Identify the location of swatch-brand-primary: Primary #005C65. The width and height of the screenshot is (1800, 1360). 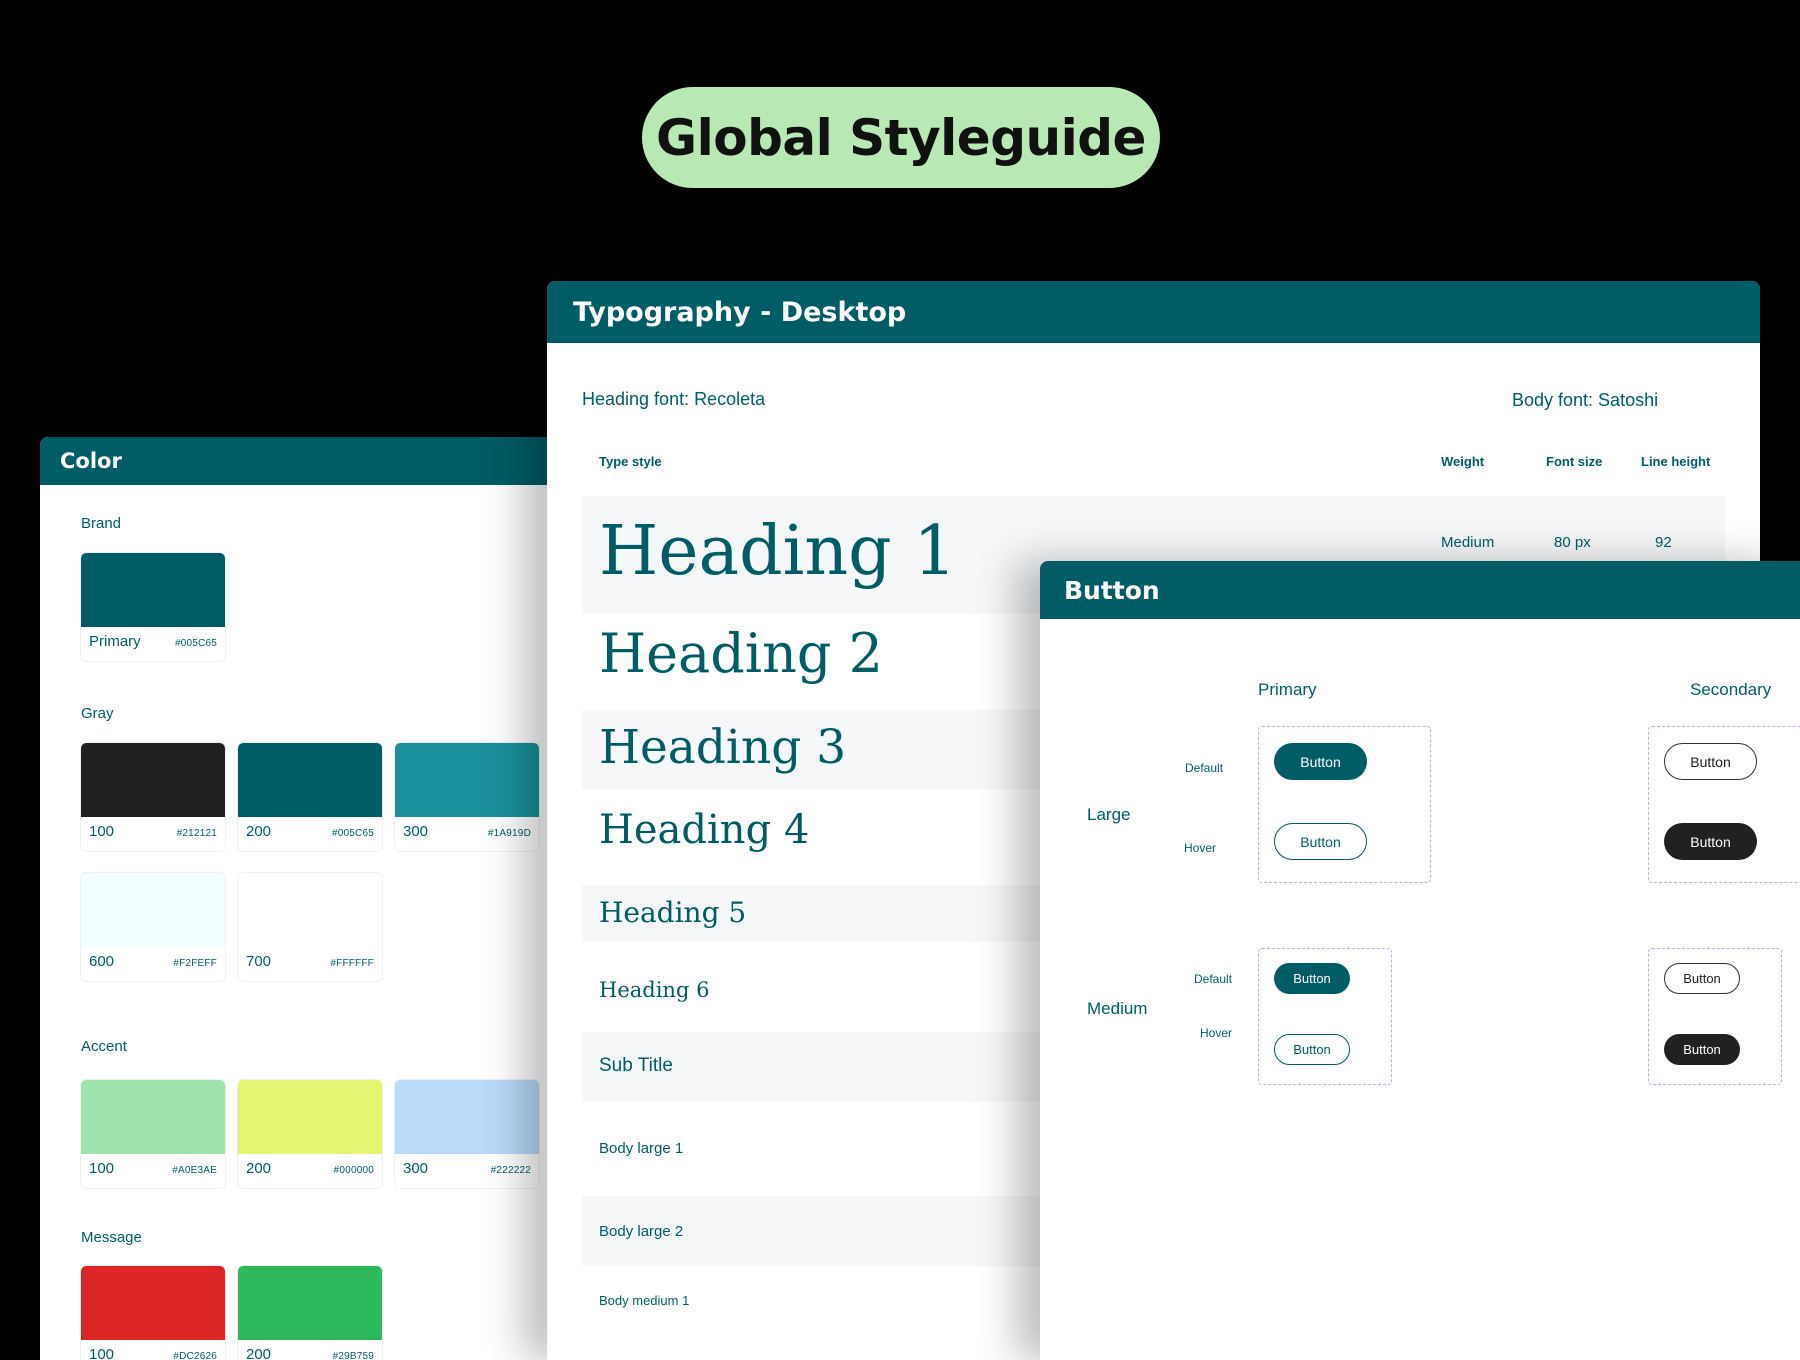
(153, 607).